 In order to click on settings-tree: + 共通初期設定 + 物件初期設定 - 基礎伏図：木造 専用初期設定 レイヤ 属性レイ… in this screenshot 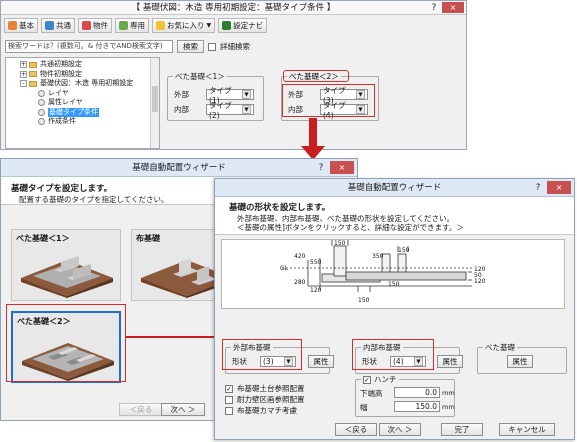, I will do `click(82, 103)`.